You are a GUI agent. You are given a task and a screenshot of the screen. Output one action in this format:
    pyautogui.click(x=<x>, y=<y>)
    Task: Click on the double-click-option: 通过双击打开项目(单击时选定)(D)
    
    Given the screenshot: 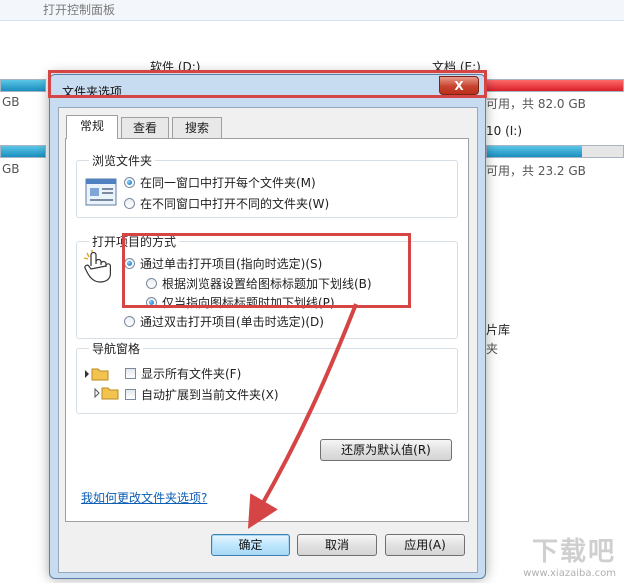 What is the action you would take?
    pyautogui.click(x=224, y=321)
    